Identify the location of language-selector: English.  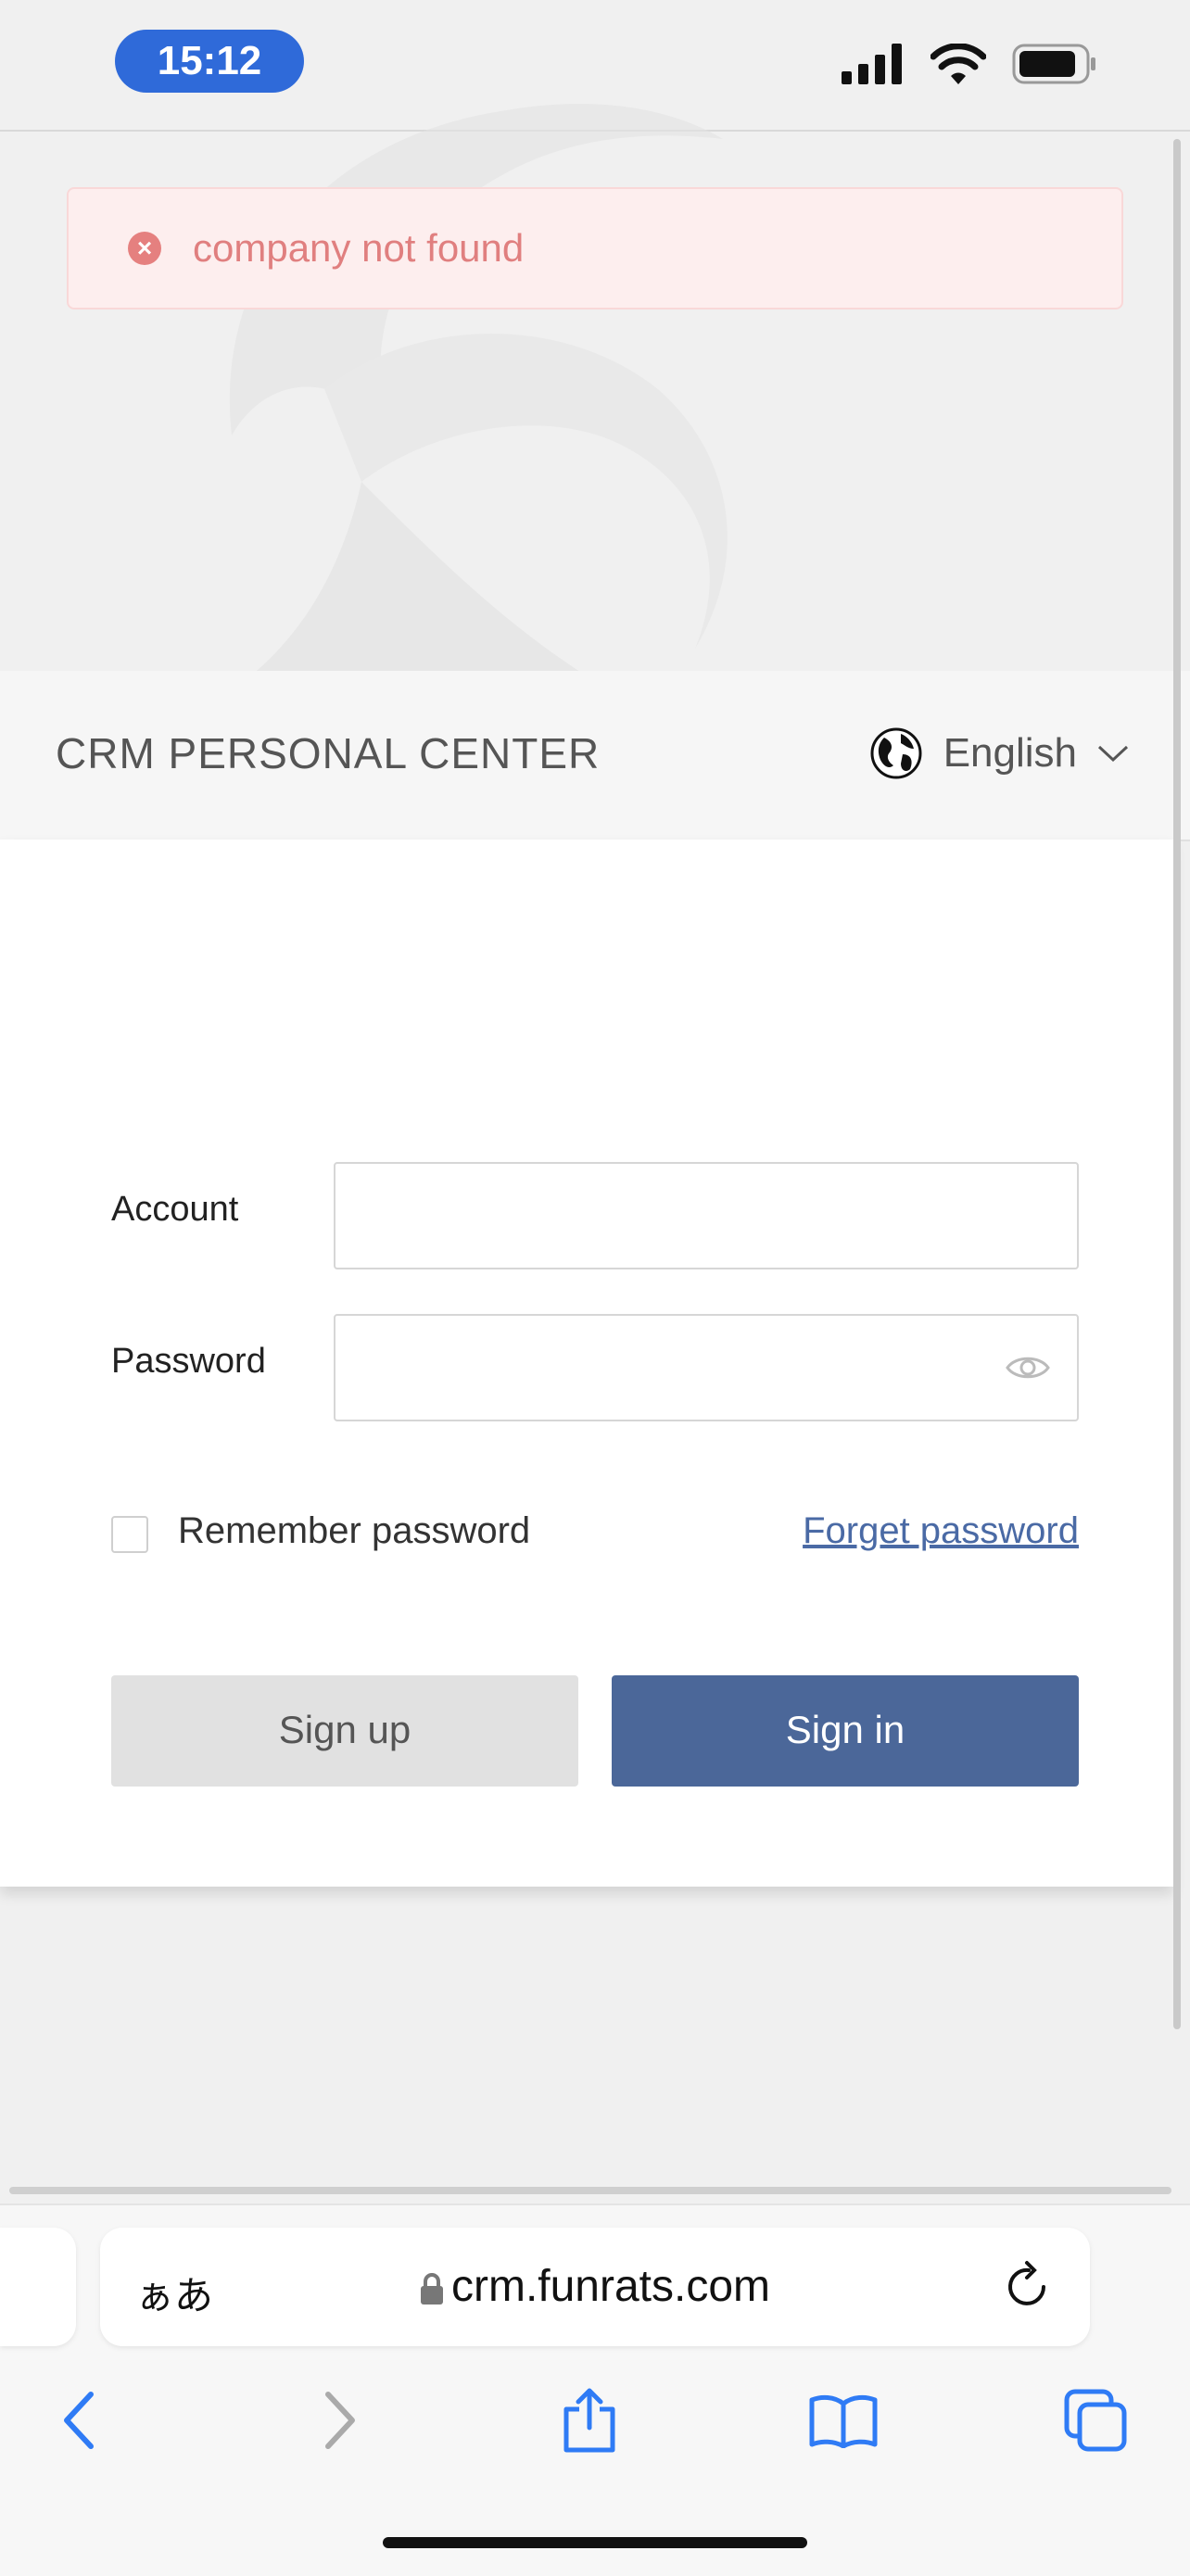
(999, 753).